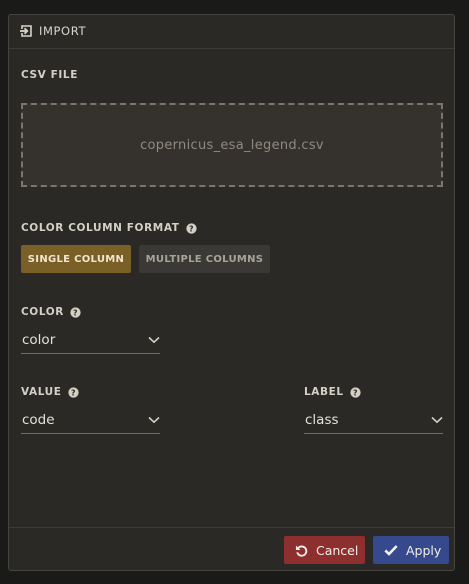 The width and height of the screenshot is (469, 584). What do you see at coordinates (41, 392) in the screenshot?
I see `value-label-text: VALUE` at bounding box center [41, 392].